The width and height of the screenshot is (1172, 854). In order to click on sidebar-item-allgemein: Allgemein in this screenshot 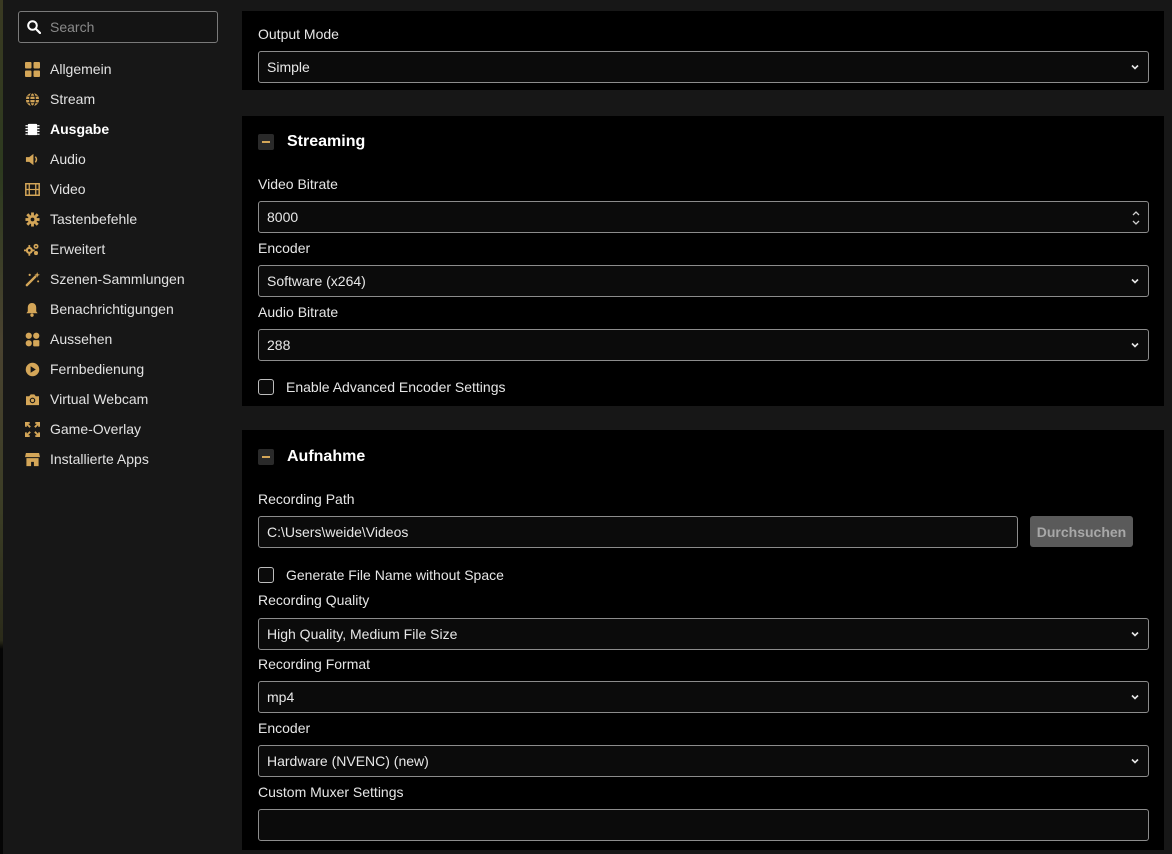, I will do `click(118, 69)`.